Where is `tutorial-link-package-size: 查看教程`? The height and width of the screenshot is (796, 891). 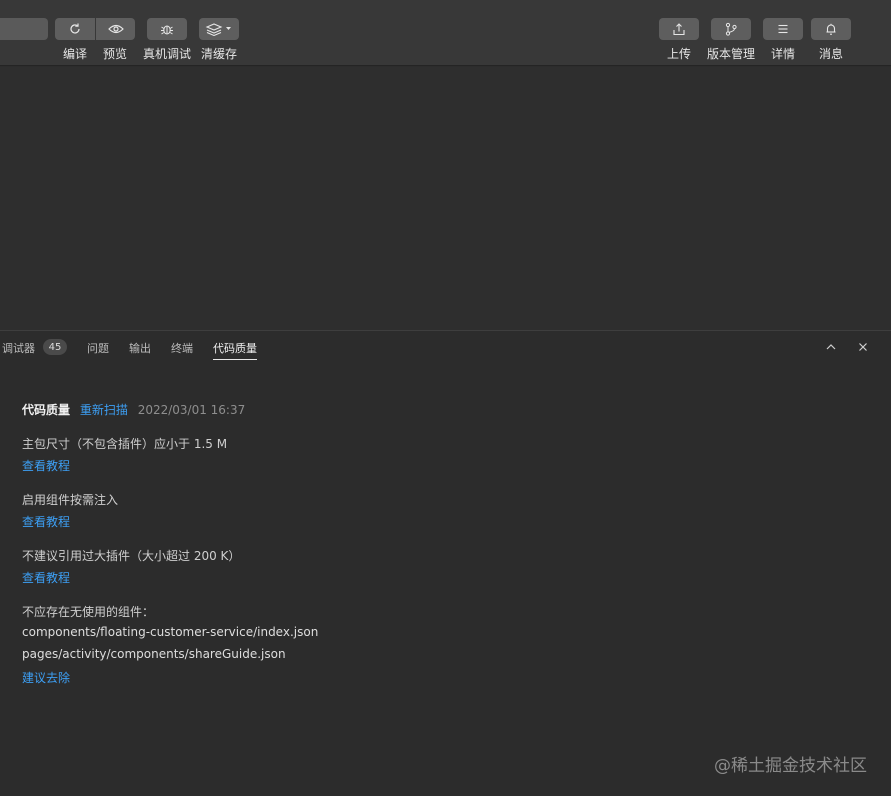 tutorial-link-package-size: 查看教程 is located at coordinates (46, 465).